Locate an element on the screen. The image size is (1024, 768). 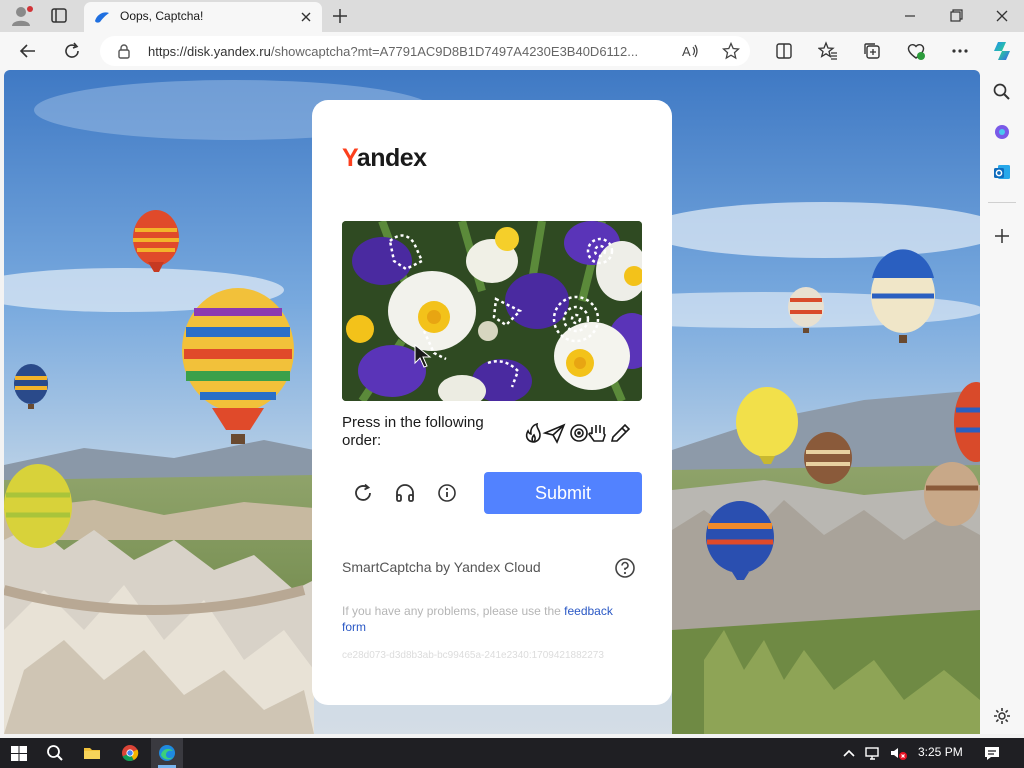
balloon-brown-right is located at coordinates (828, 458).